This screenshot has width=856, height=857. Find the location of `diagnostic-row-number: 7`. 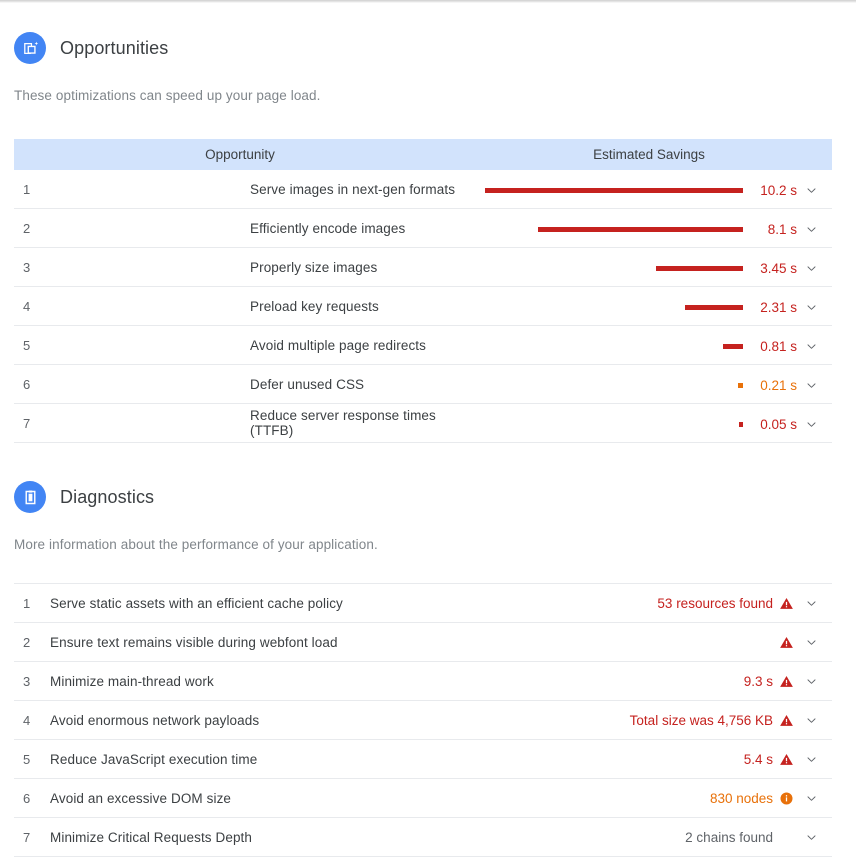

diagnostic-row-number: 7 is located at coordinates (27, 837).